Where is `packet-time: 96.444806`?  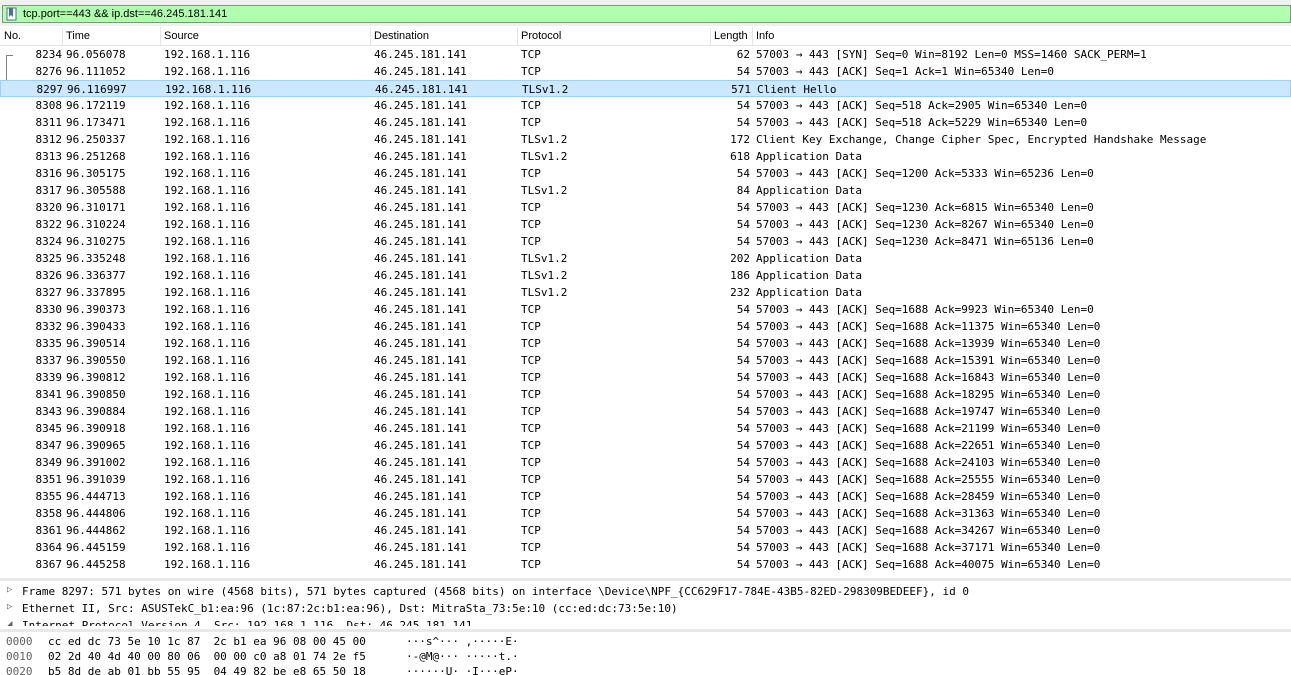
packet-time: 96.444806 is located at coordinates (96, 513).